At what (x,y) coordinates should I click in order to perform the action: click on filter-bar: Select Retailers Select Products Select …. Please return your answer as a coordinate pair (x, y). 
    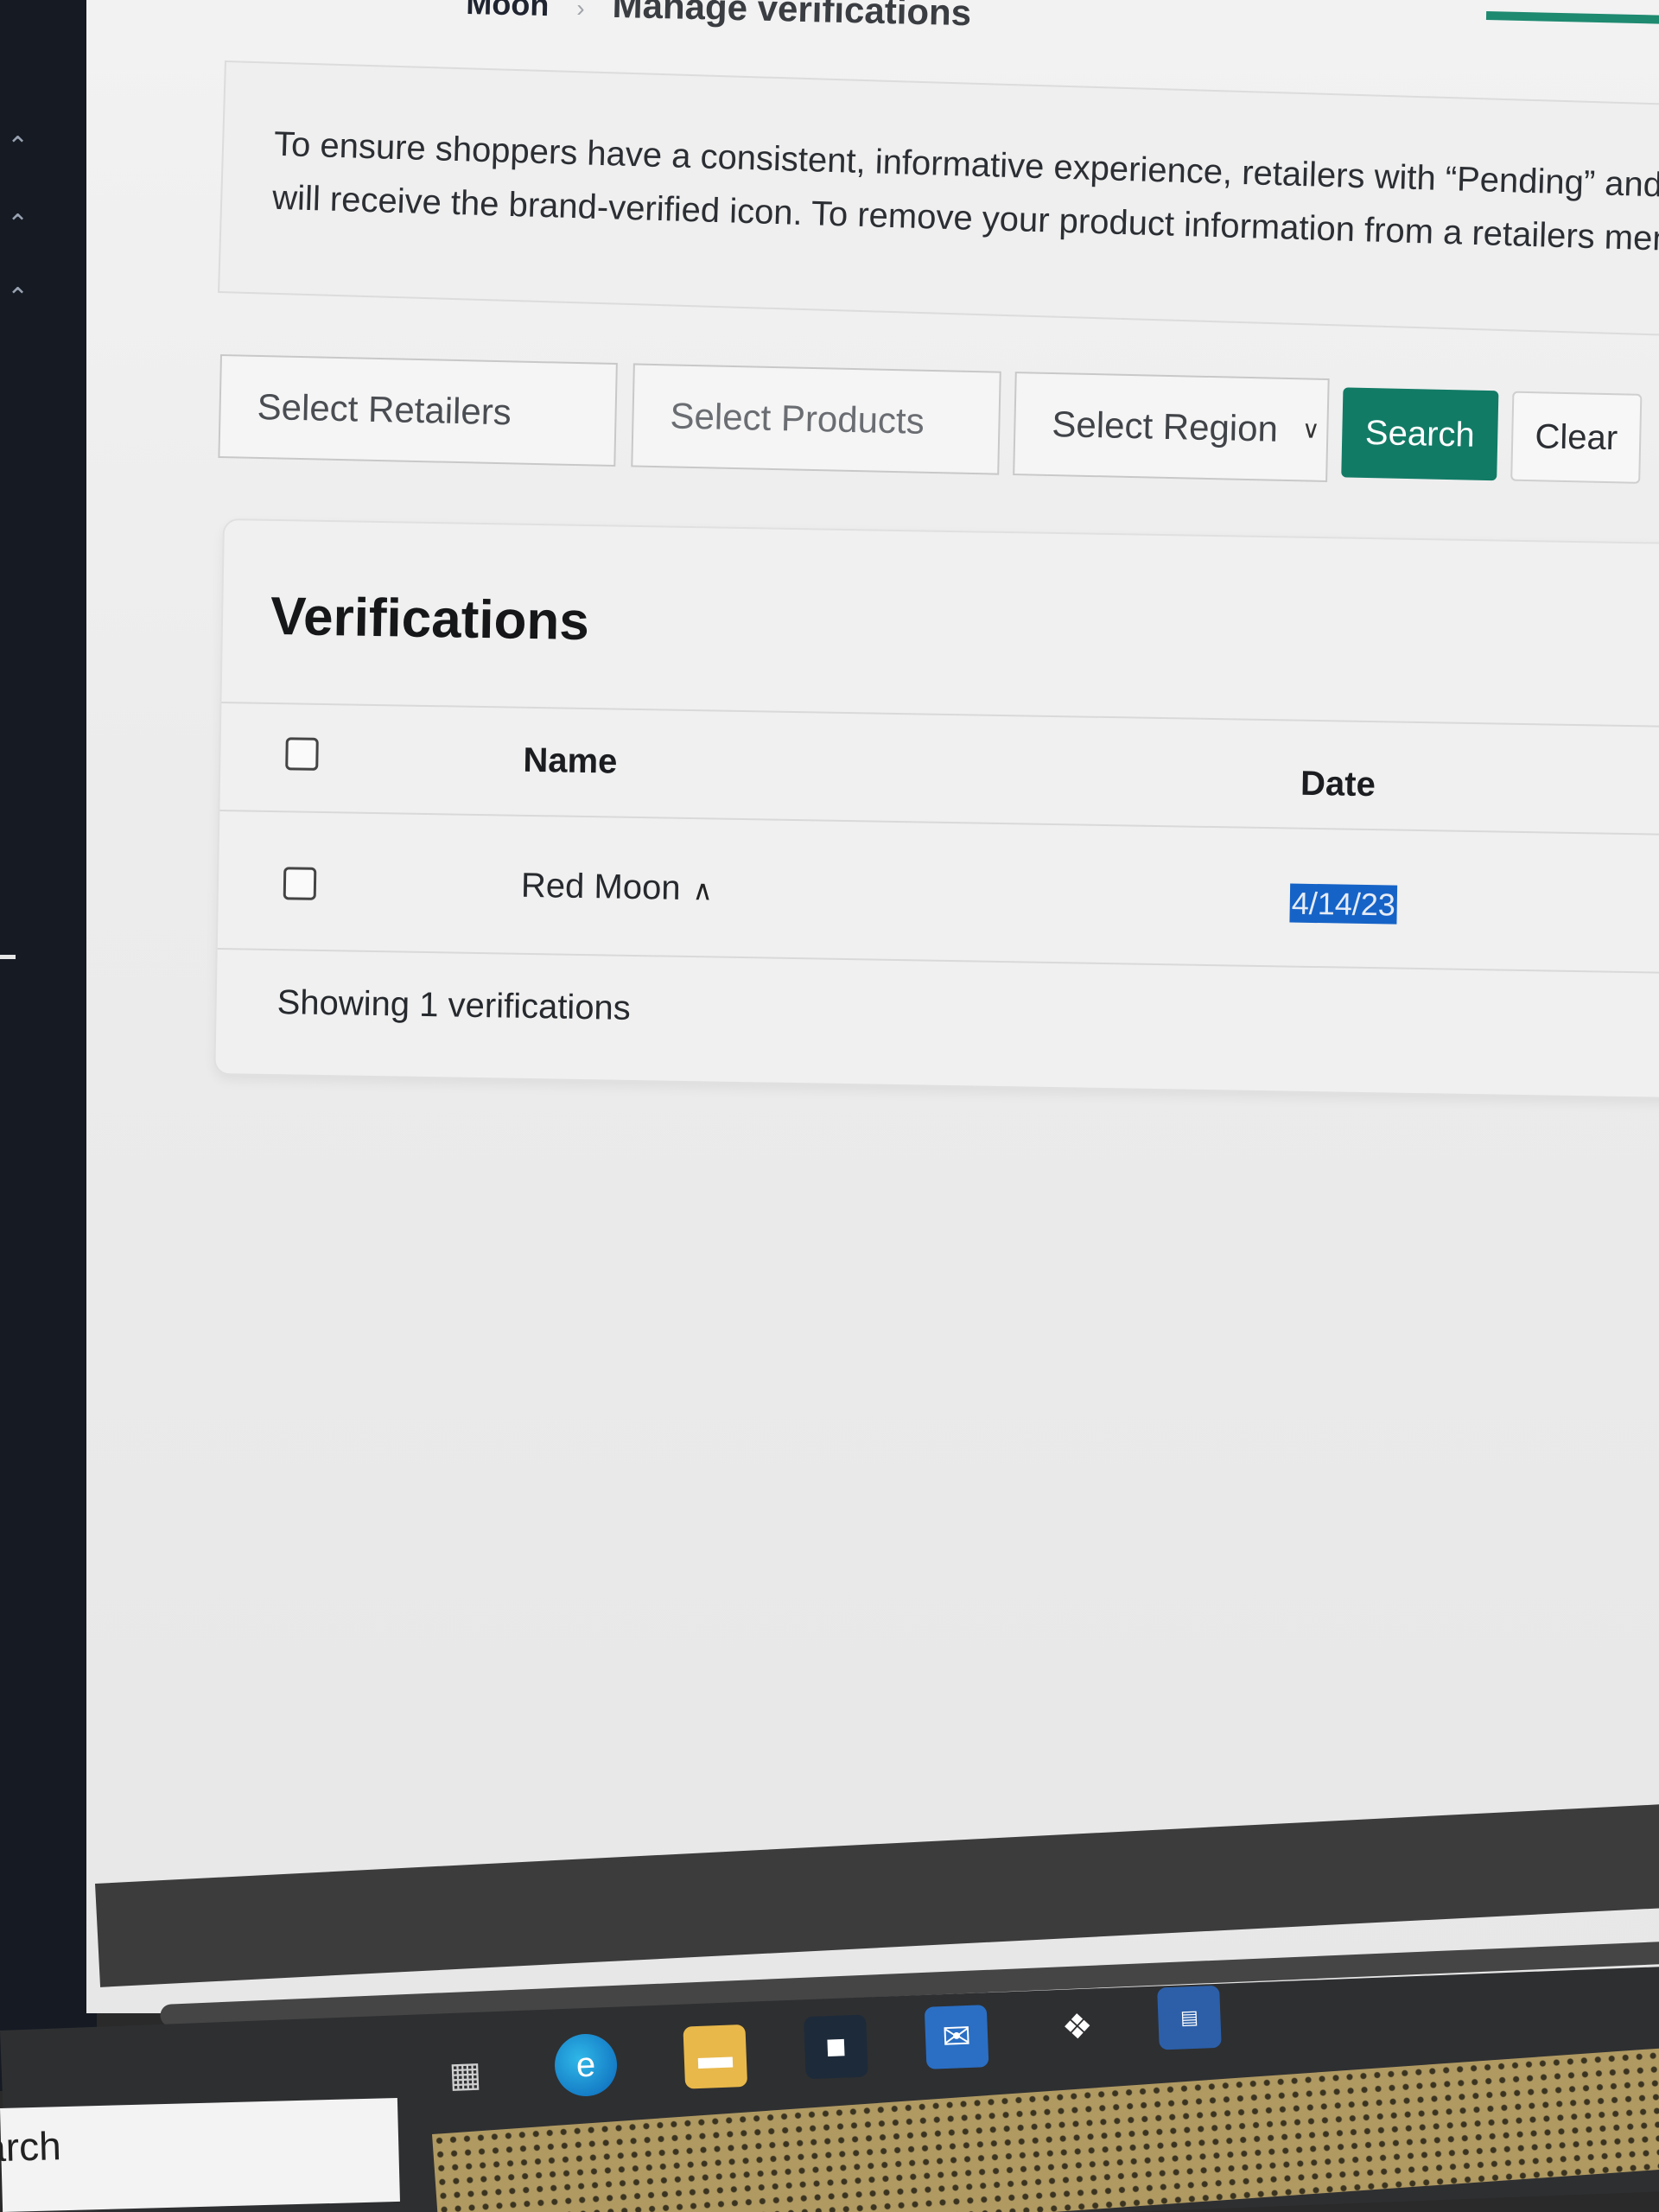
    Looking at the image, I should click on (938, 436).